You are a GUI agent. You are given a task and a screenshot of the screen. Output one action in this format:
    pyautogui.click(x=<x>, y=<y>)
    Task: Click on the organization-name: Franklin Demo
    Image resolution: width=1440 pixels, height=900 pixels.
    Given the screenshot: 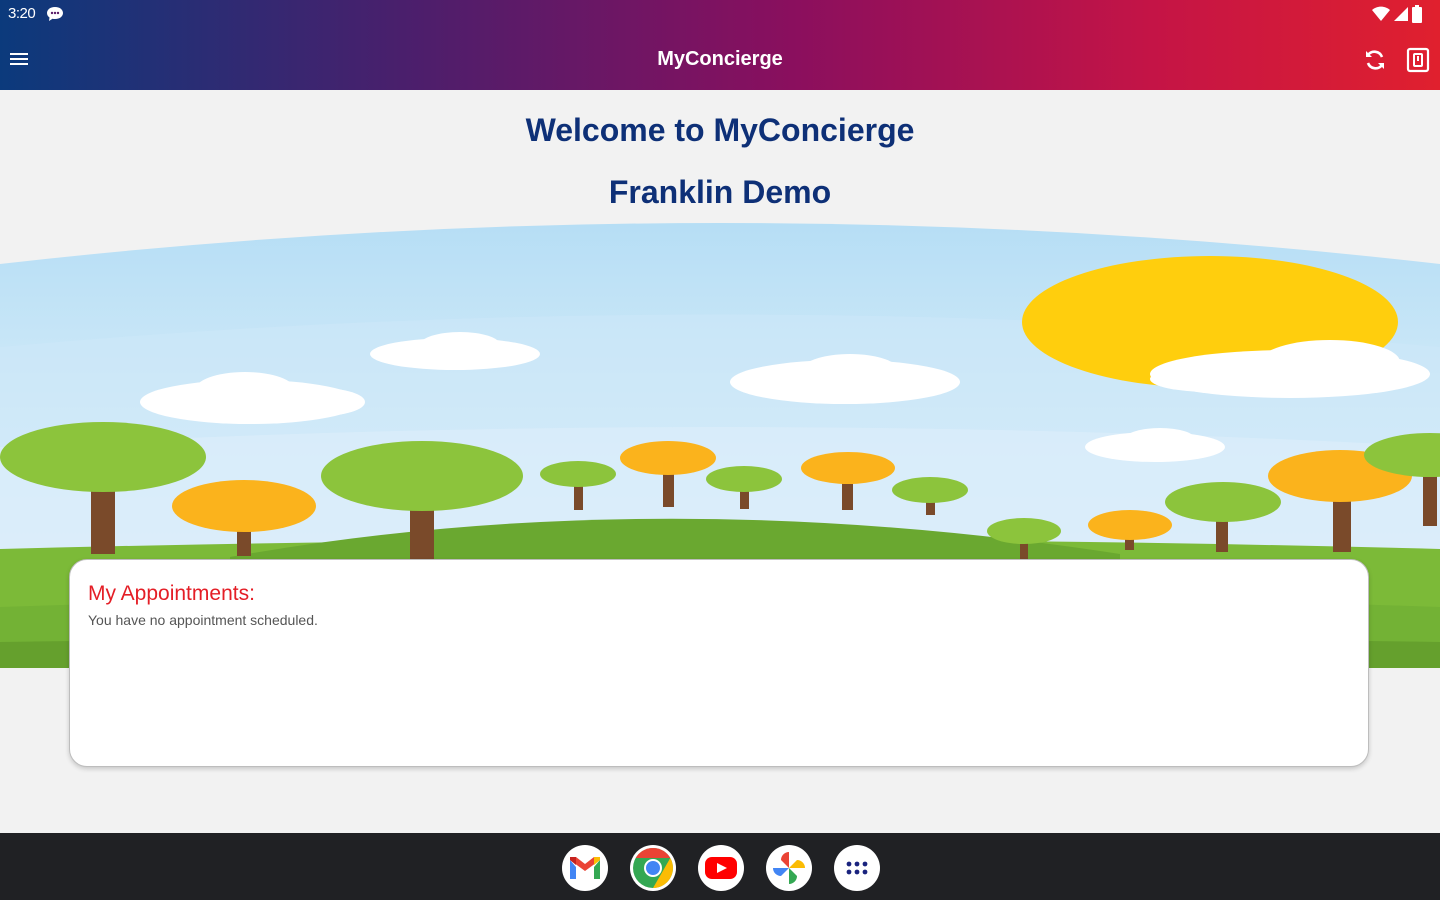 What is the action you would take?
    pyautogui.click(x=720, y=192)
    